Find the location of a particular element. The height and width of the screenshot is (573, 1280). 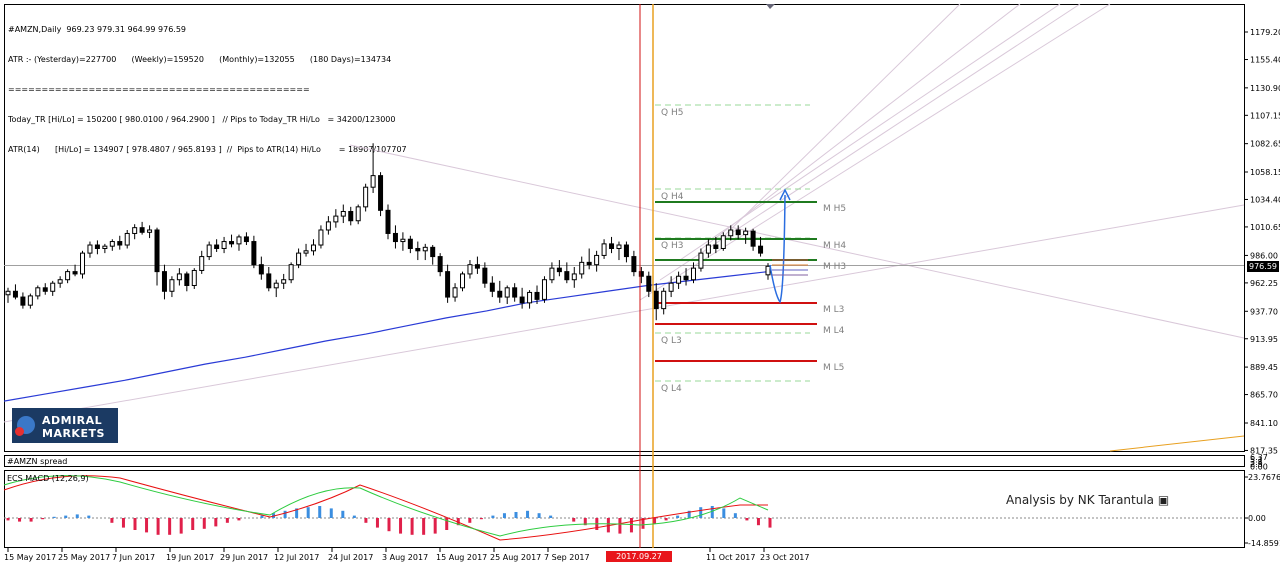

price-tick-label: 1130.90 is located at coordinates (1265, 88).